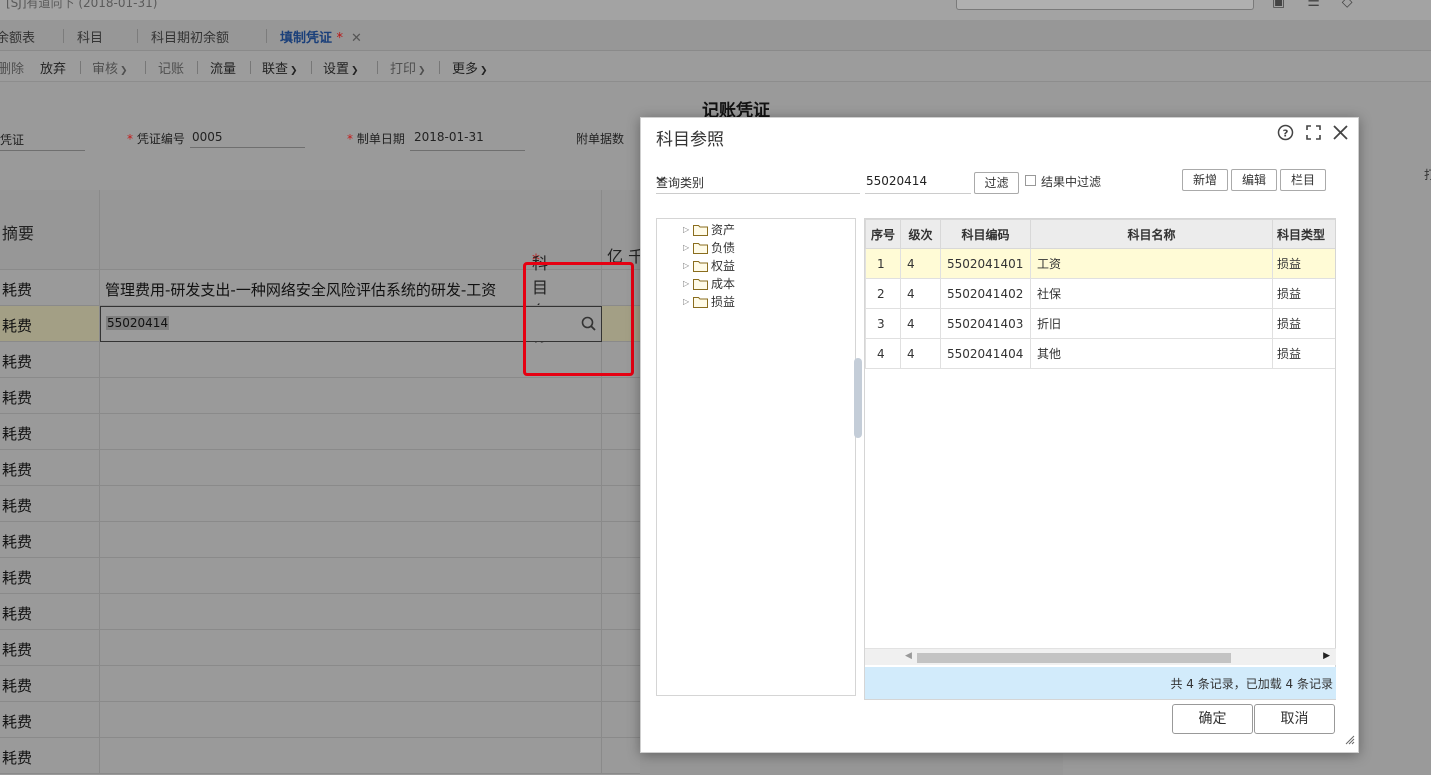  I want to click on filter-in-results-label: 结果中过滤, so click(1071, 182).